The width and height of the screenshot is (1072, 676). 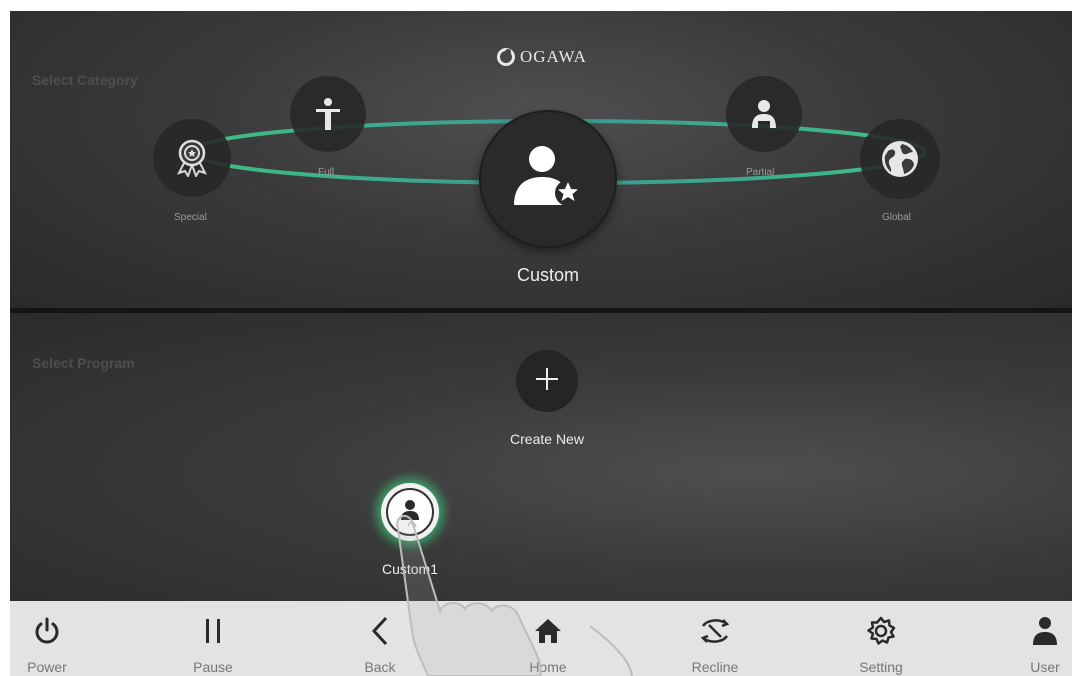 I want to click on chevron-left-icon, so click(x=380, y=631).